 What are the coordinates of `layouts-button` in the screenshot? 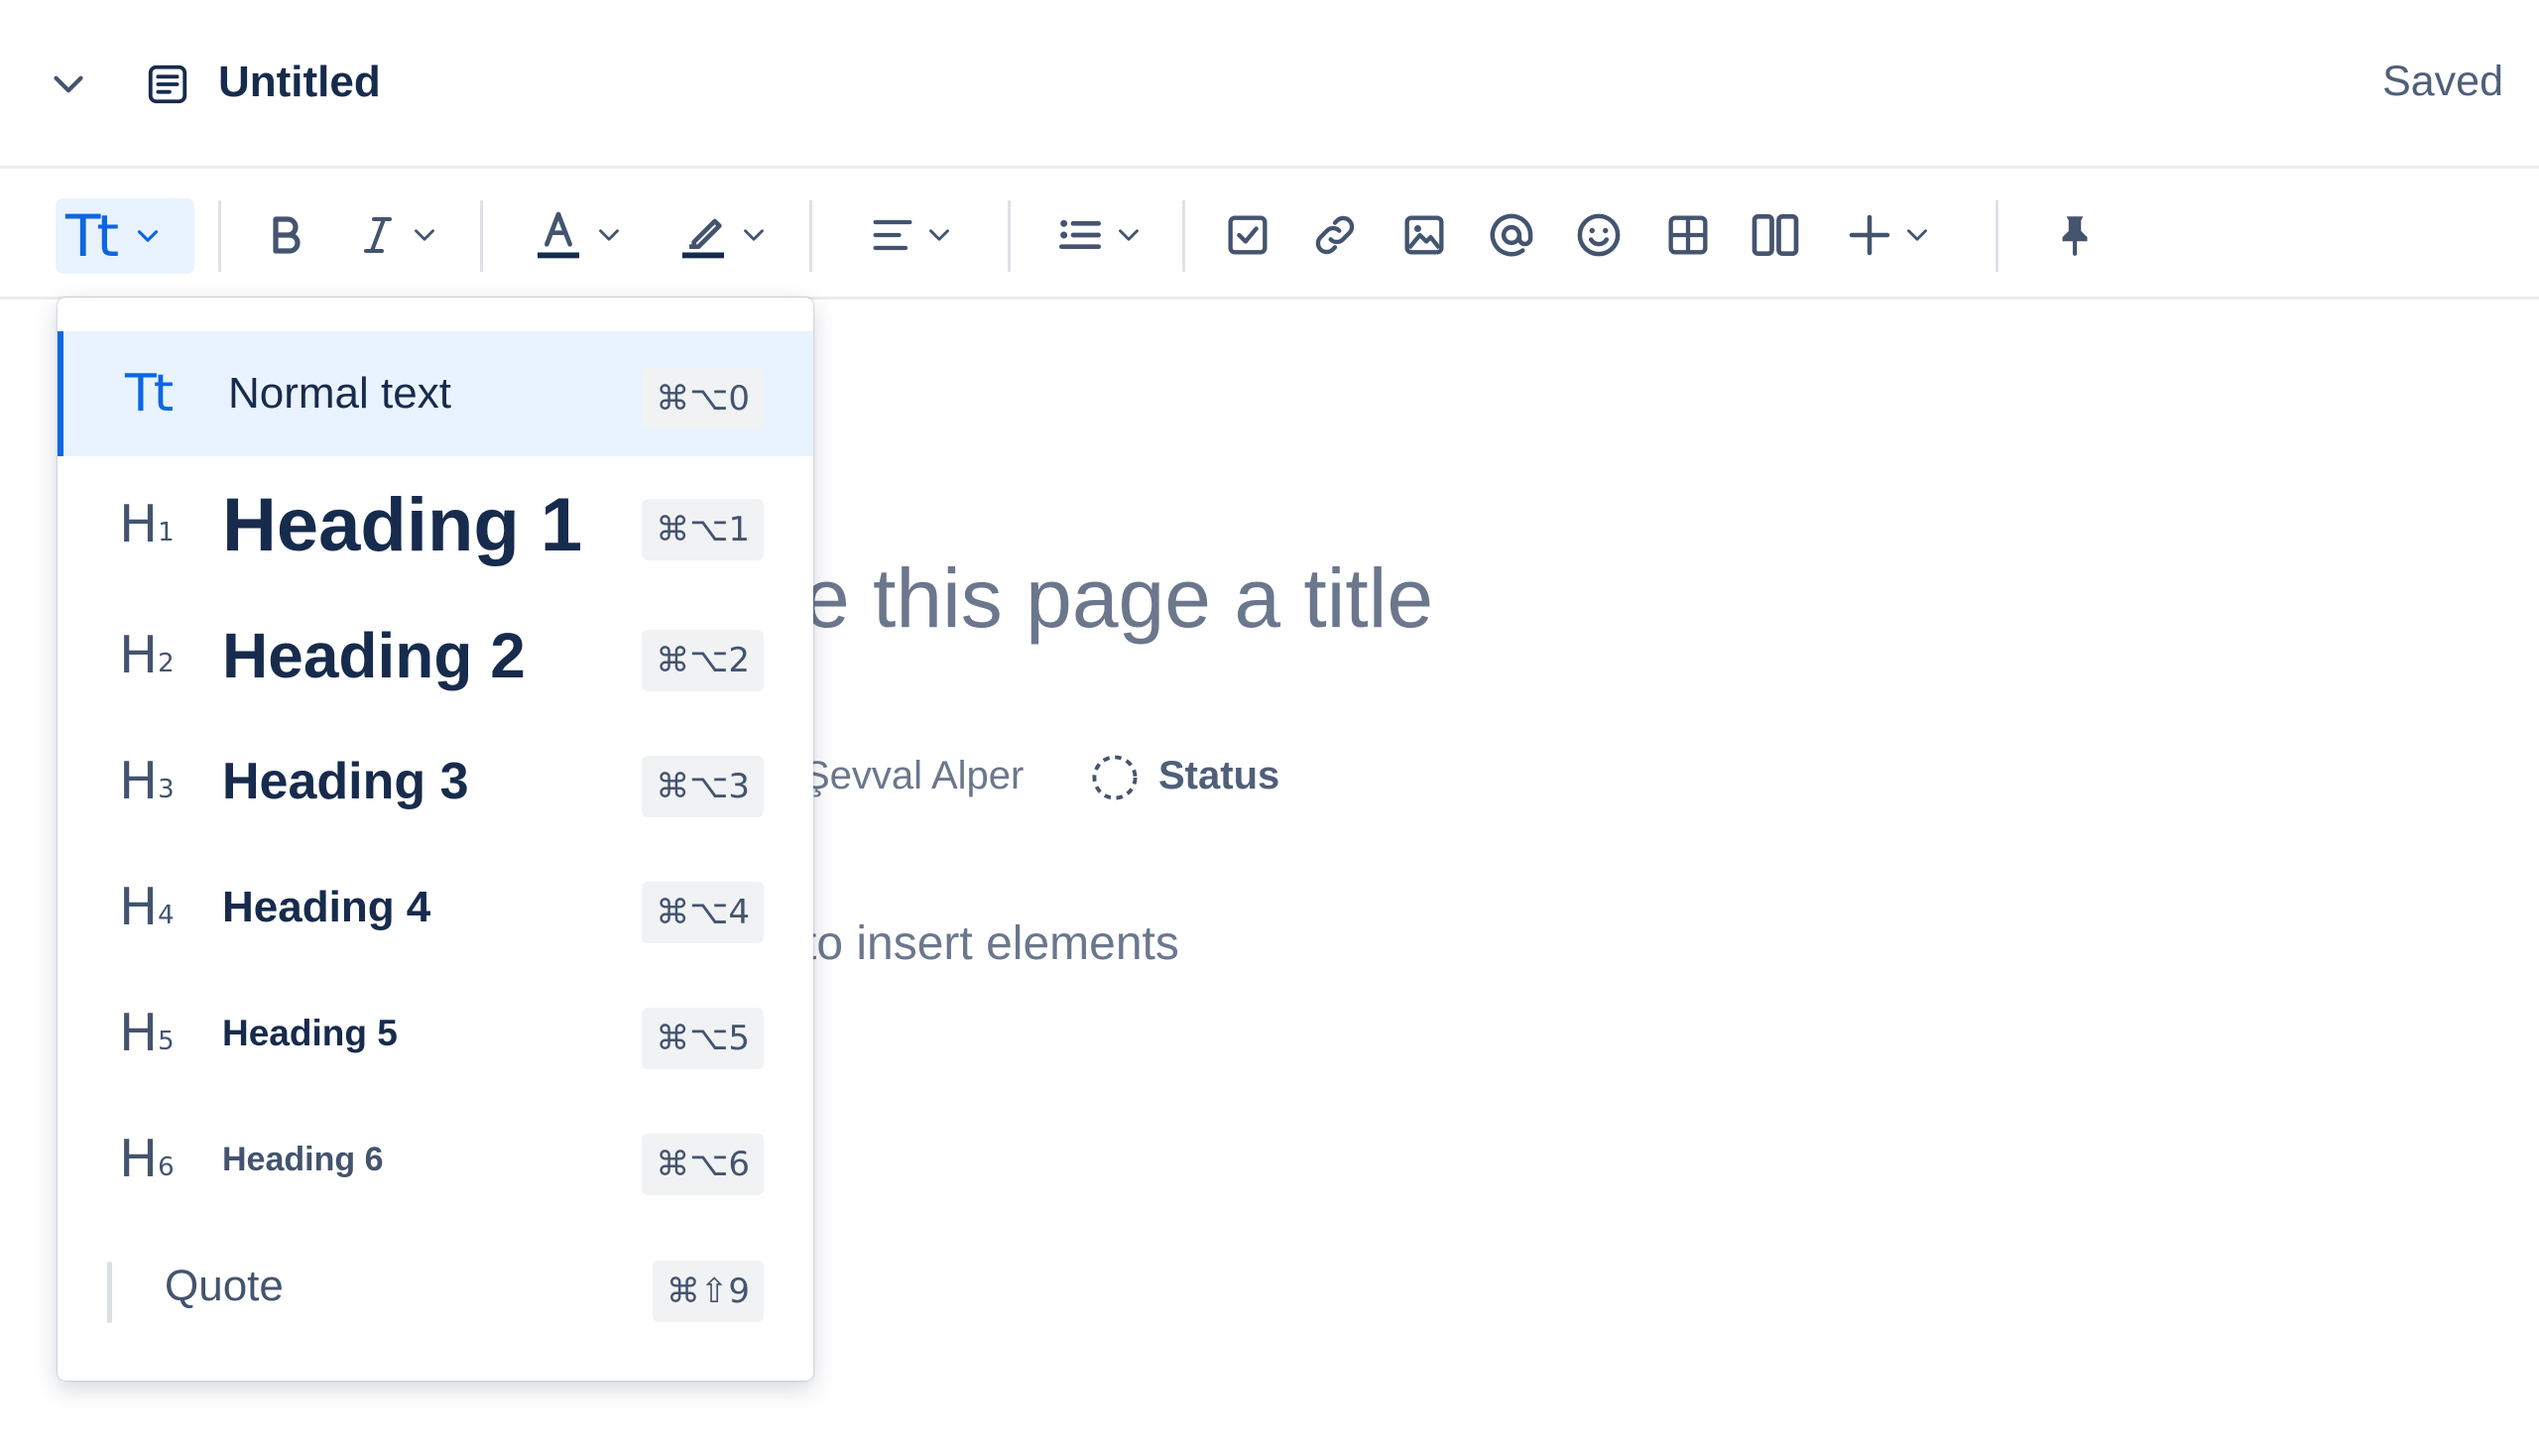 It's located at (1776, 235).